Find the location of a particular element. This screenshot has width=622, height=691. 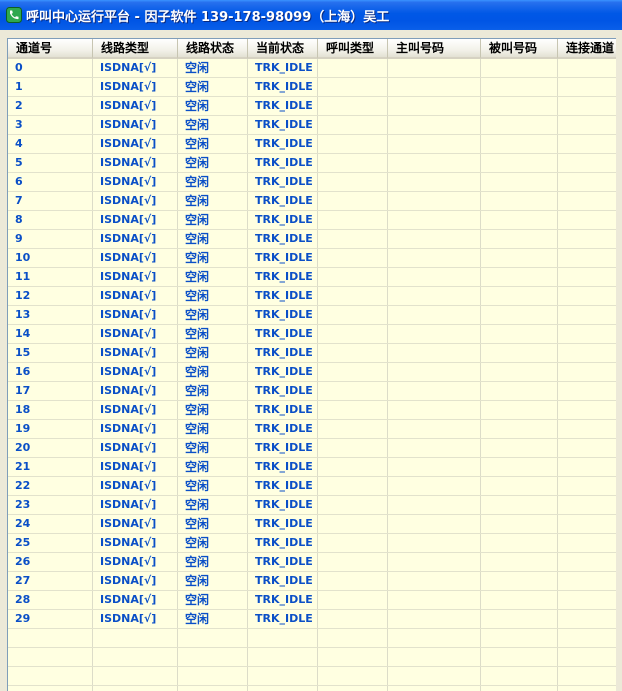

table-row: 1 ISDNA[√] 空闲 TRK_IDLE is located at coordinates (312, 87).